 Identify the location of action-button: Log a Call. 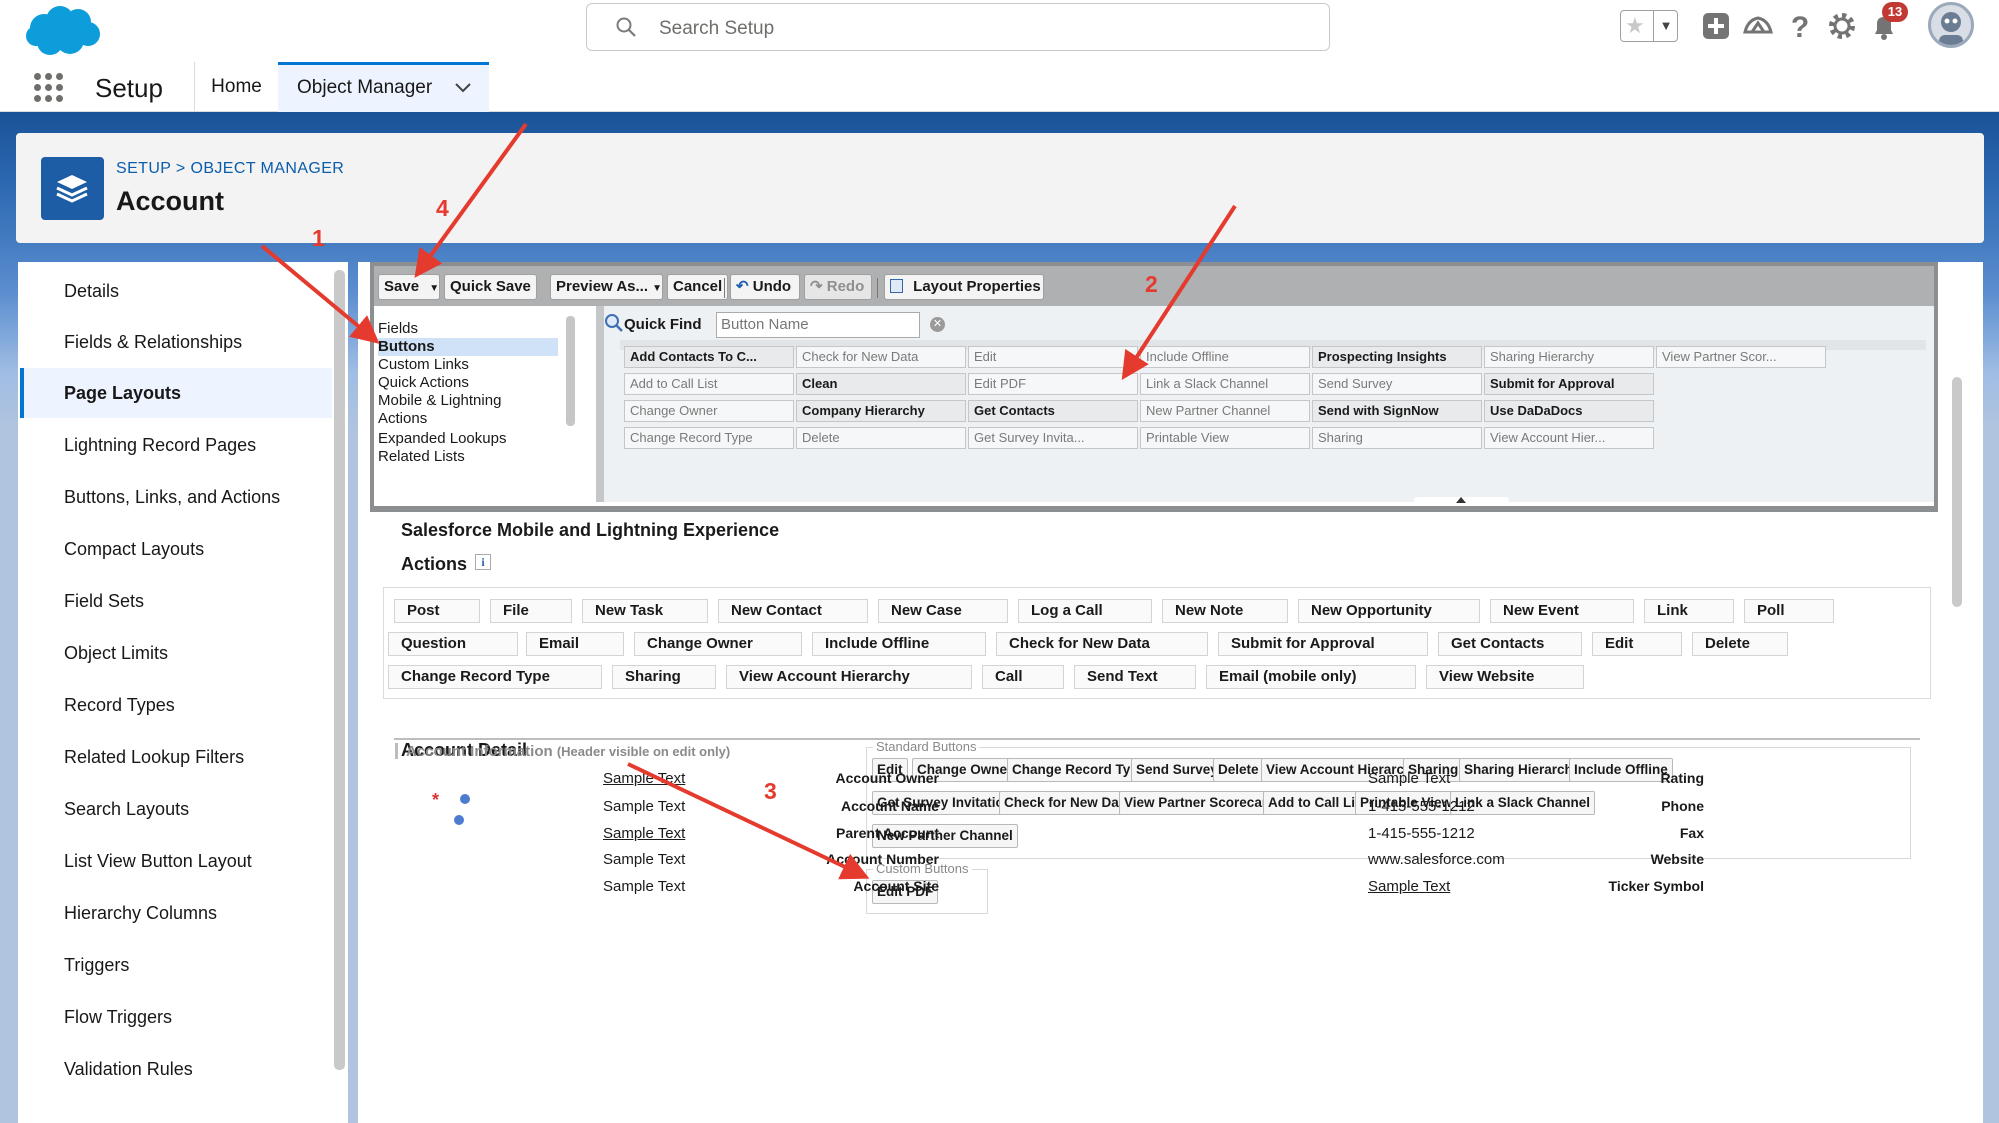
(1085, 611).